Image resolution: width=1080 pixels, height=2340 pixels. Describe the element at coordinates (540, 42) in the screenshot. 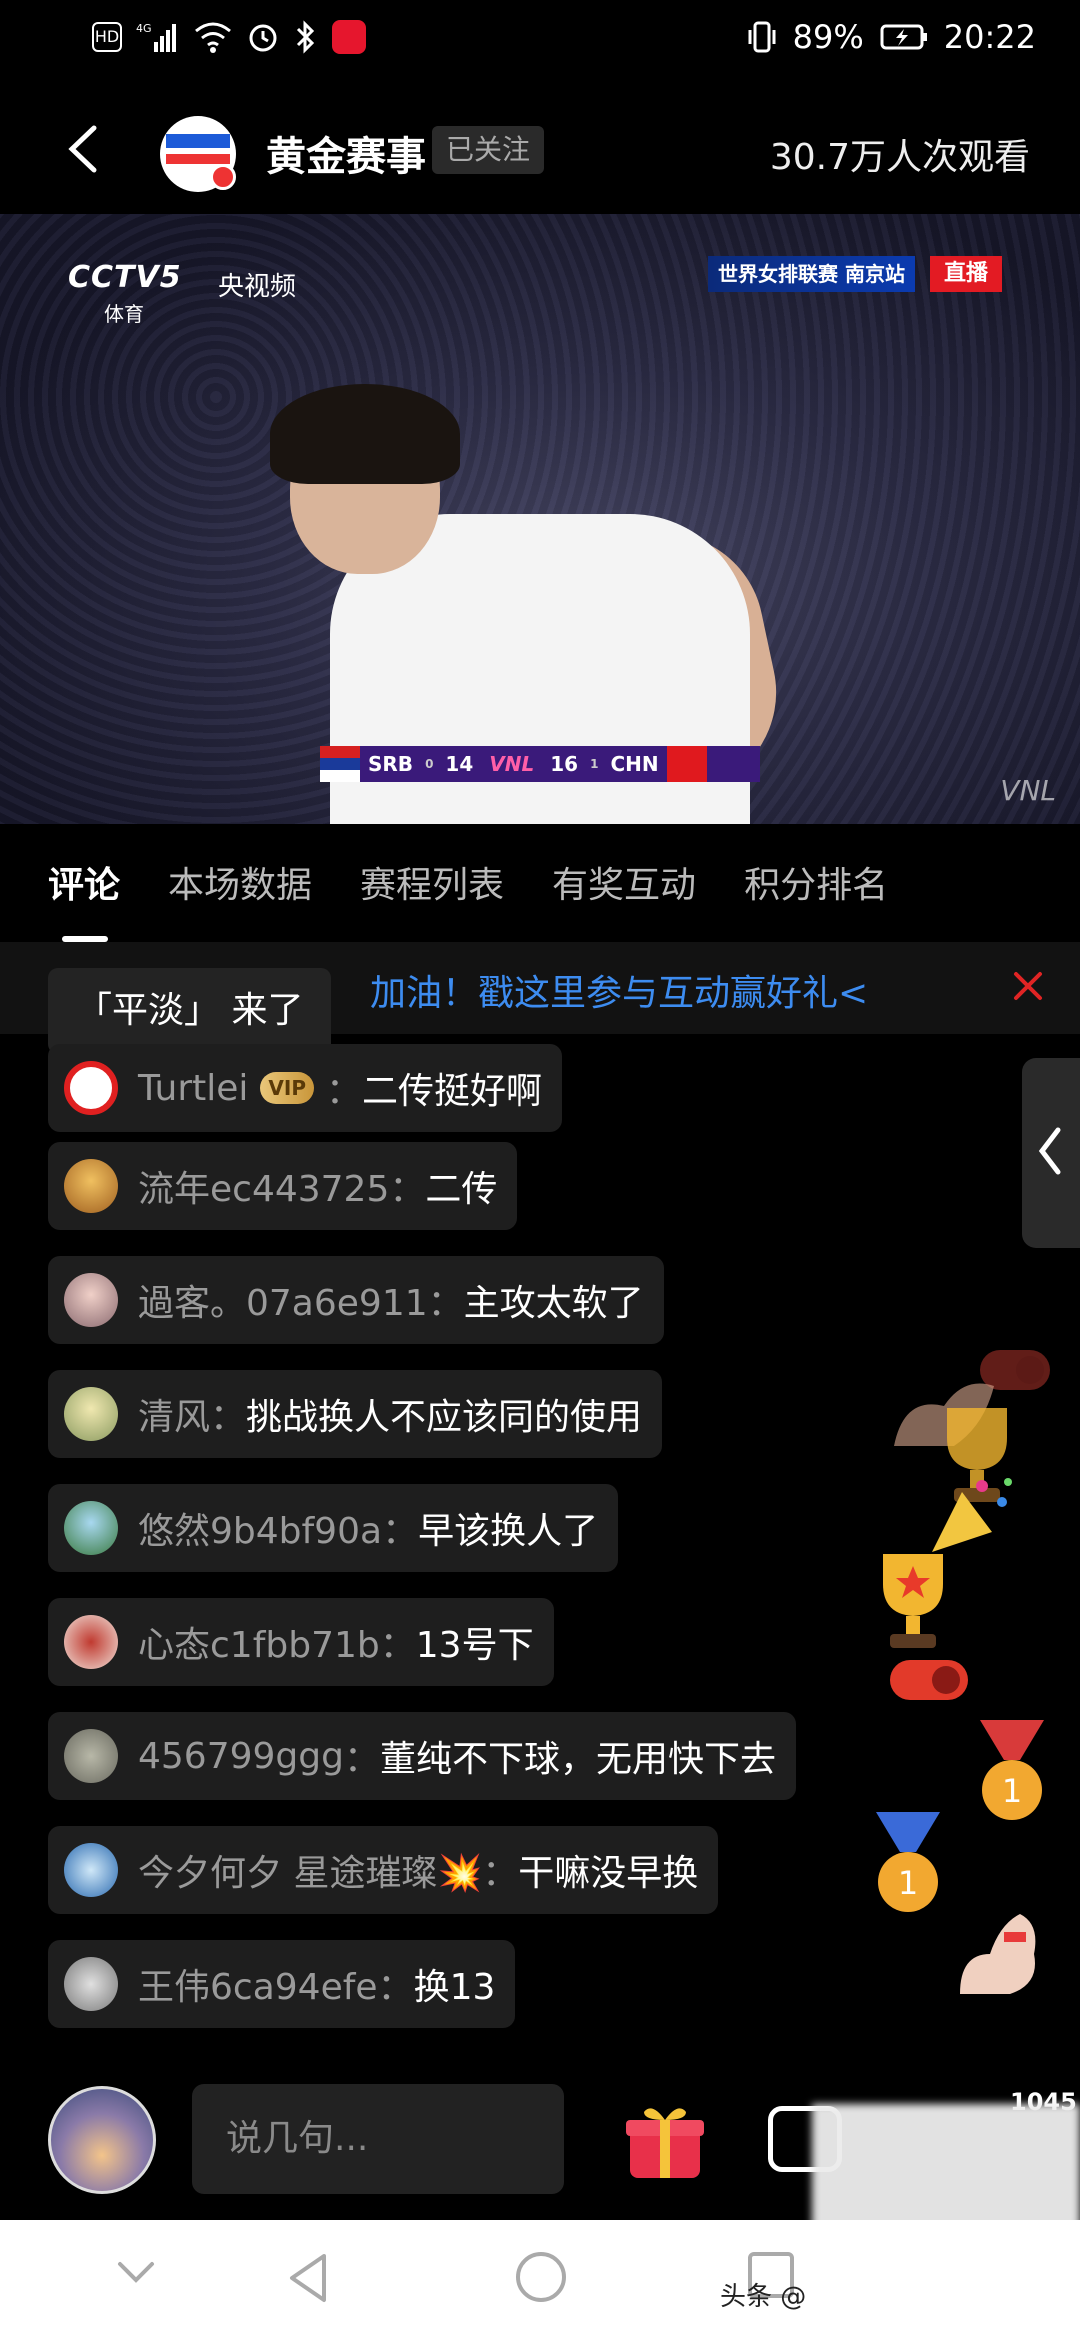

I see `status-bar: HD 4G 89% 20:22` at that location.